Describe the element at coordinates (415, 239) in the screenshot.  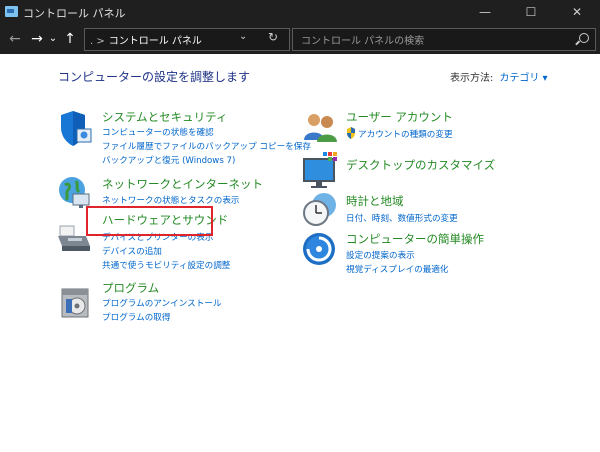
I see `category-title-ease-of-access: コンピューターの簡単操作` at that location.